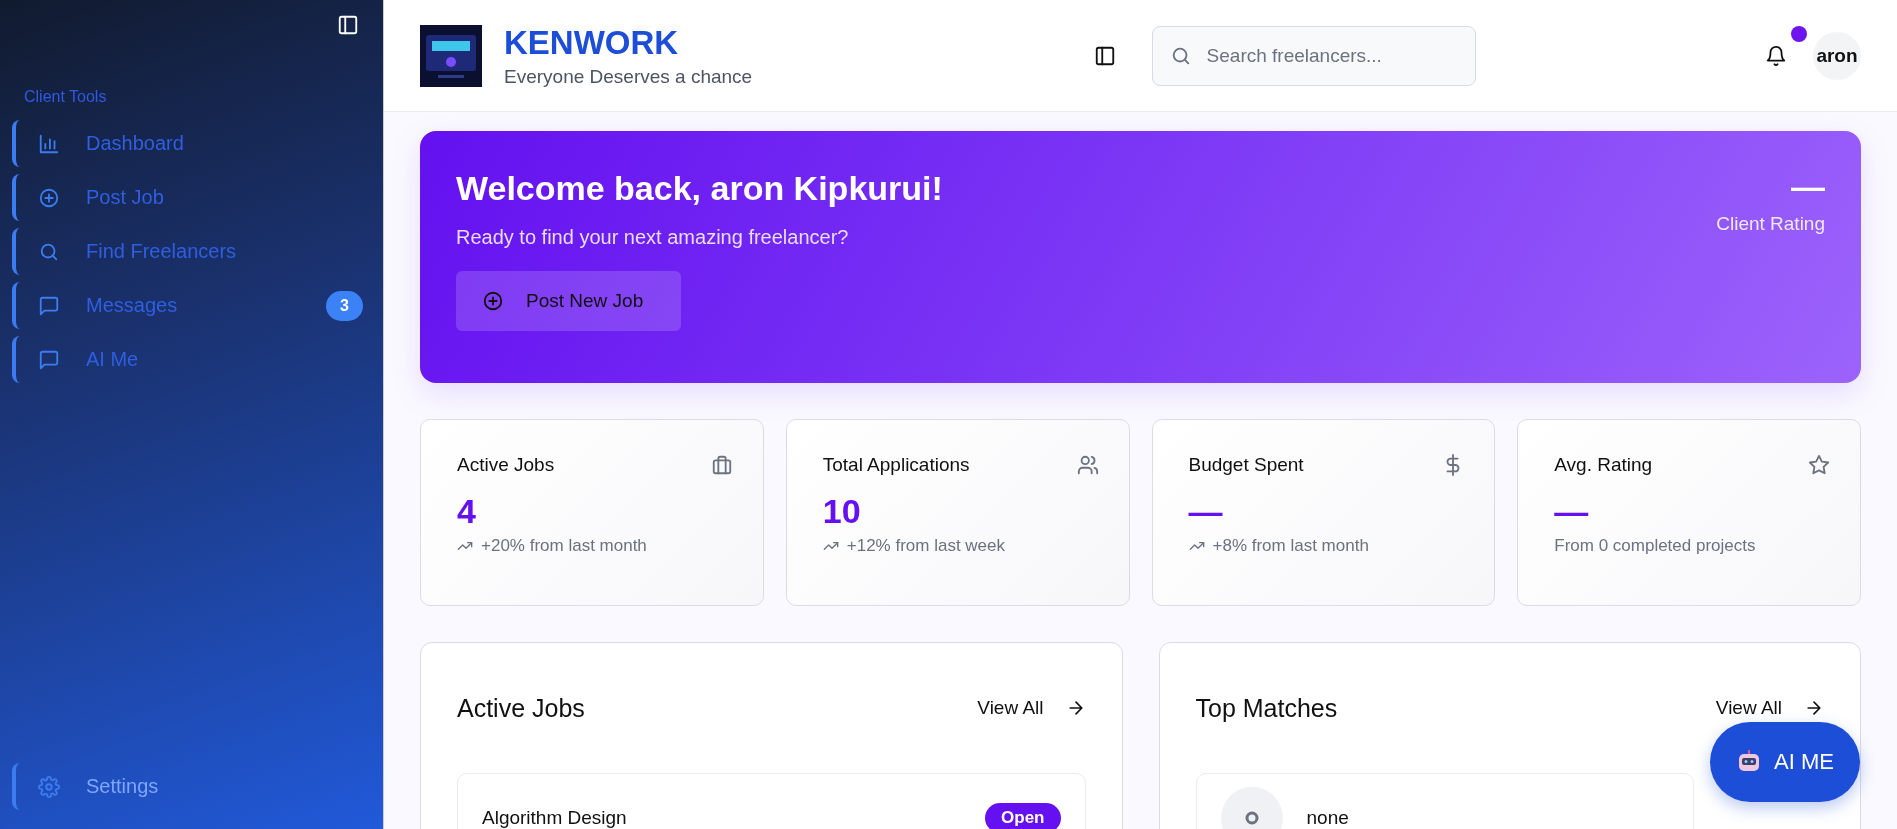  Describe the element at coordinates (1327, 818) in the screenshot. I see `match-name: none` at that location.